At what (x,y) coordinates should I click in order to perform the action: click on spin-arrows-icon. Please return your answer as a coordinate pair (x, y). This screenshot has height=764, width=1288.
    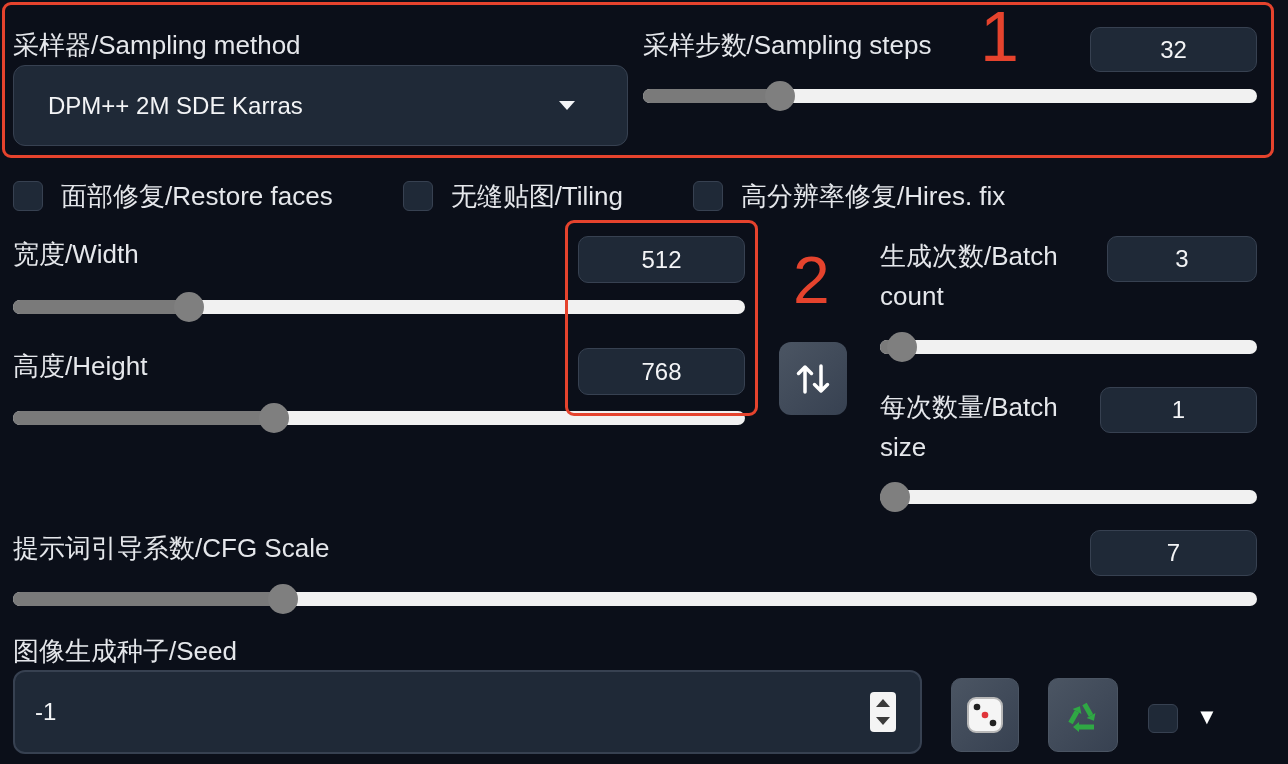
    Looking at the image, I should click on (883, 712).